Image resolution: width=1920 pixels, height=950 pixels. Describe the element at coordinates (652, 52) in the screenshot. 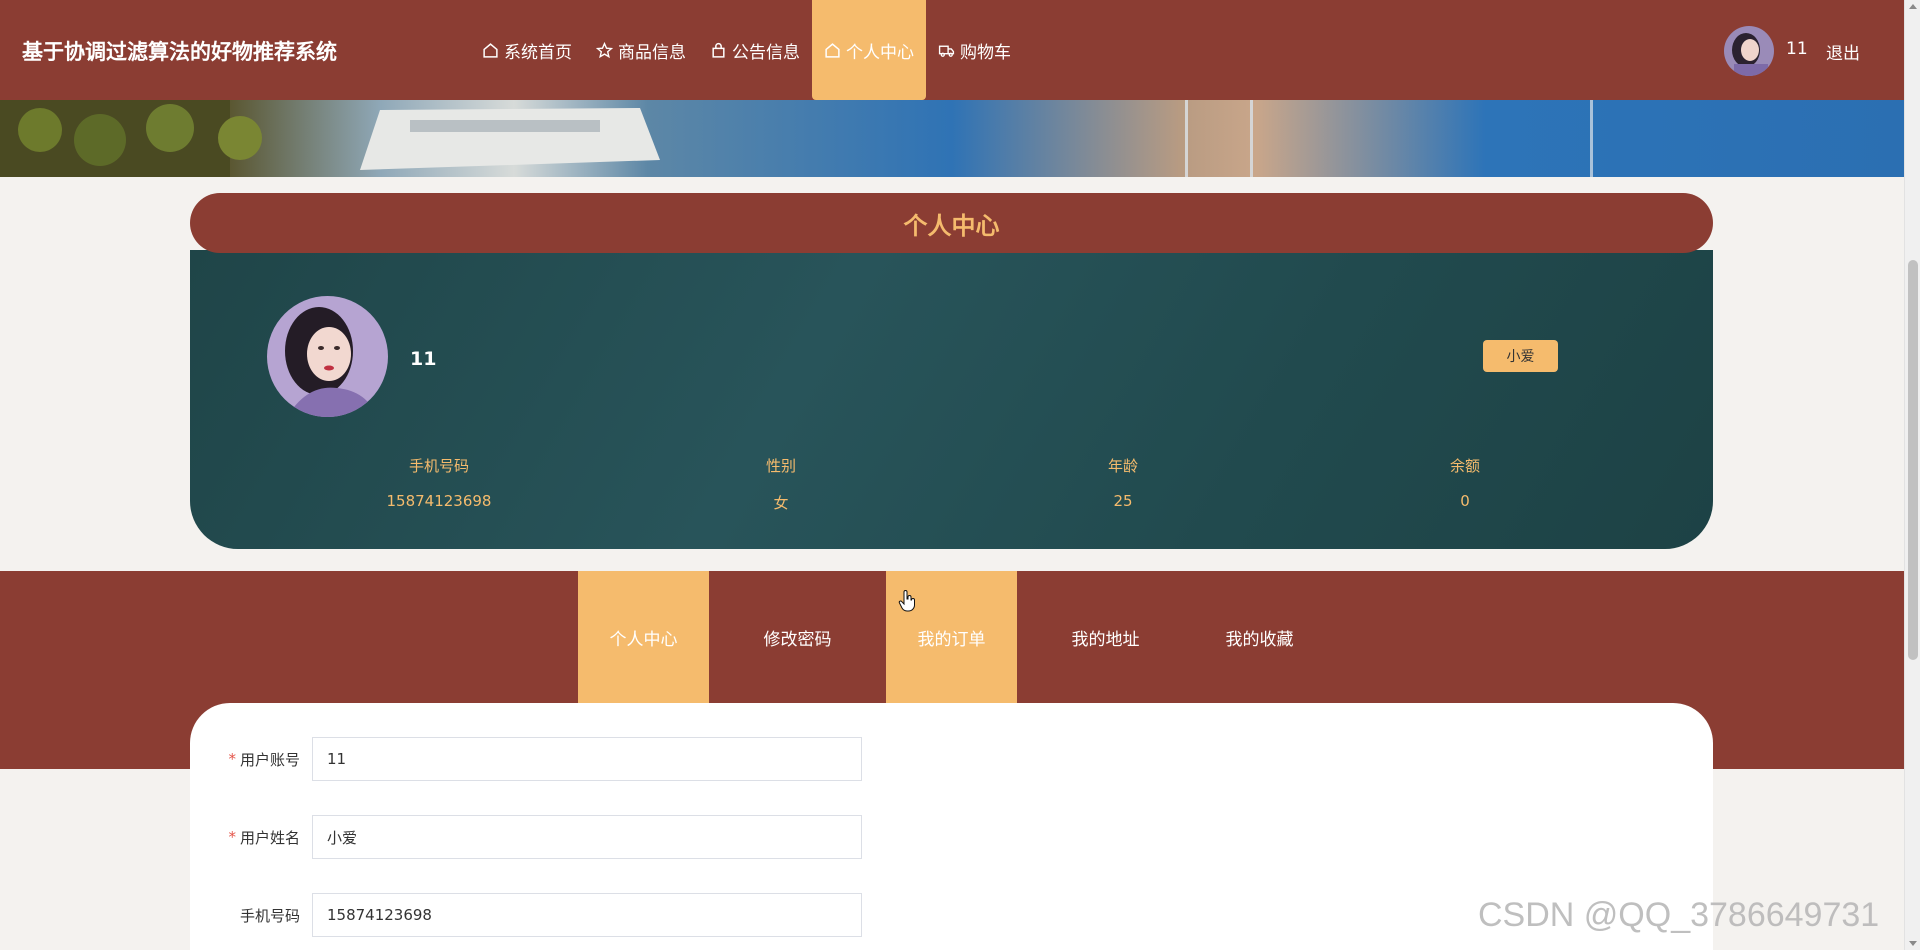

I see `nav-item-label: 商品信息` at that location.